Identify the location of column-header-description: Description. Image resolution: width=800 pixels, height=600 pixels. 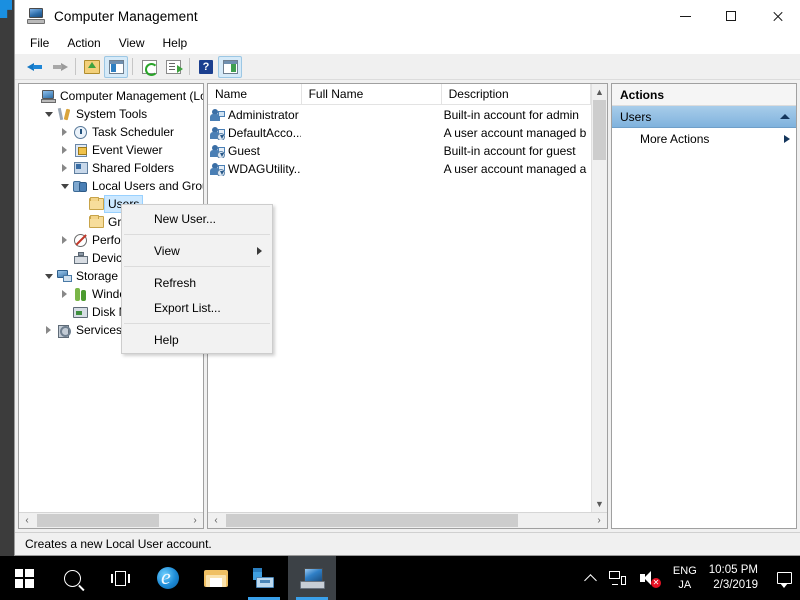
(516, 94).